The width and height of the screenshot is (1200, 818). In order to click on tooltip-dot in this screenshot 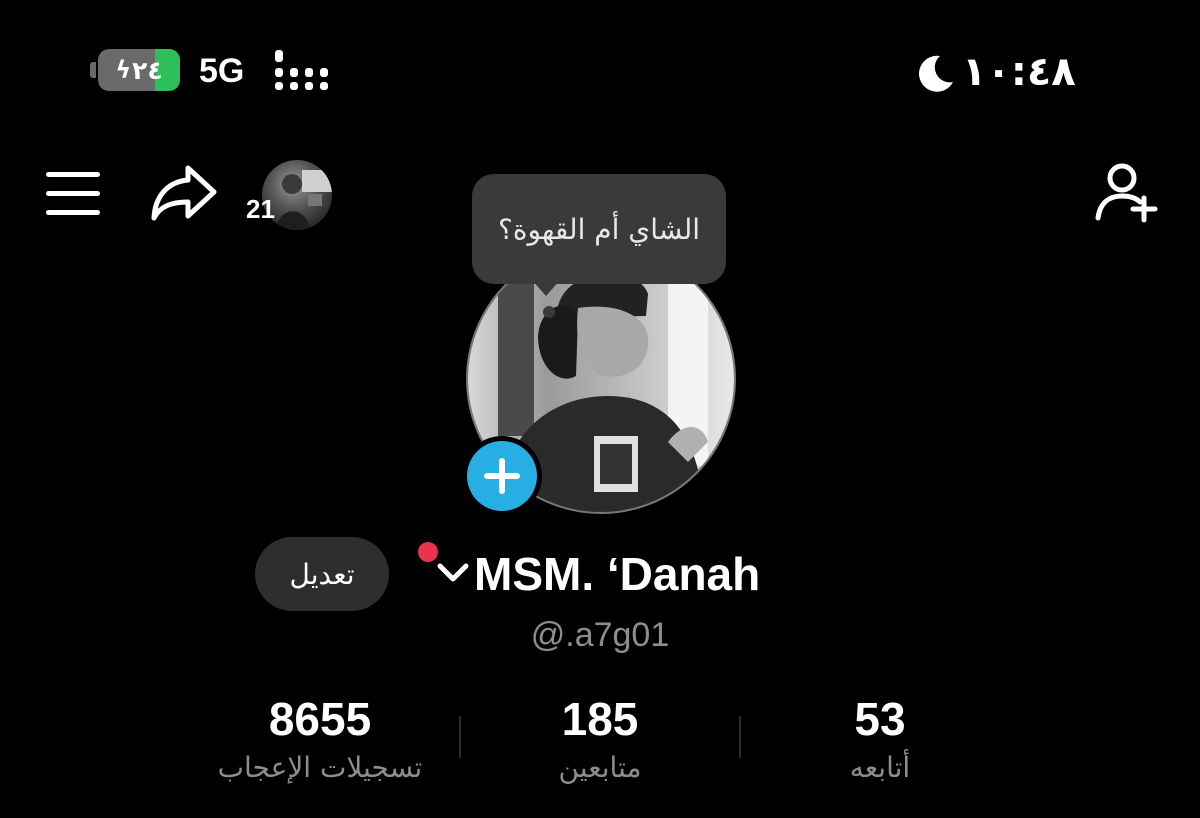, I will do `click(549, 312)`.